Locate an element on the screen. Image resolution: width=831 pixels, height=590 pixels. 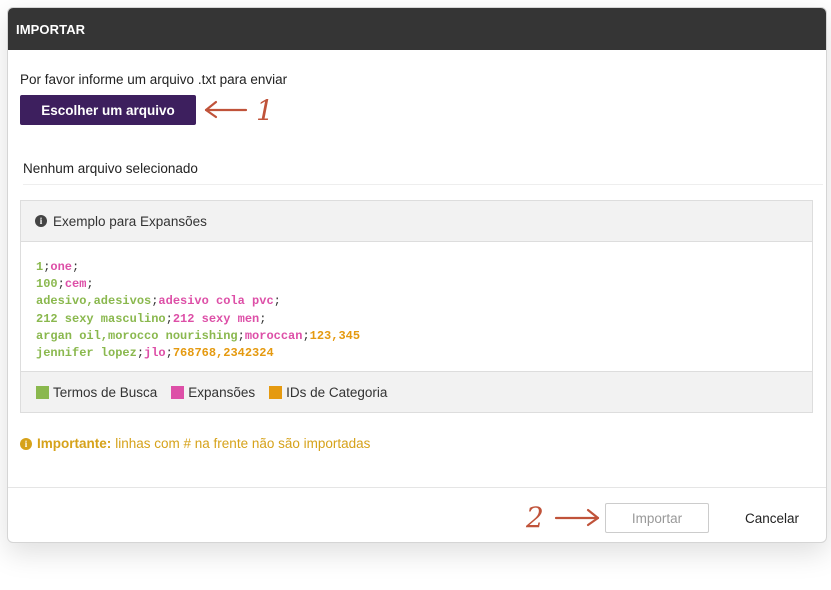
code-search-terms: jennifer lopez is located at coordinates (86, 353).